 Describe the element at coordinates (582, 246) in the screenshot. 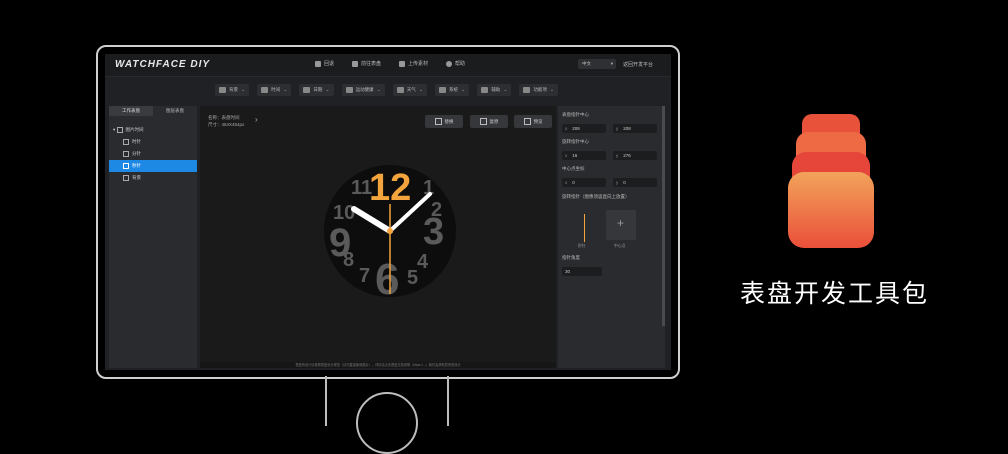

I see `hand-caption: 秒针` at that location.